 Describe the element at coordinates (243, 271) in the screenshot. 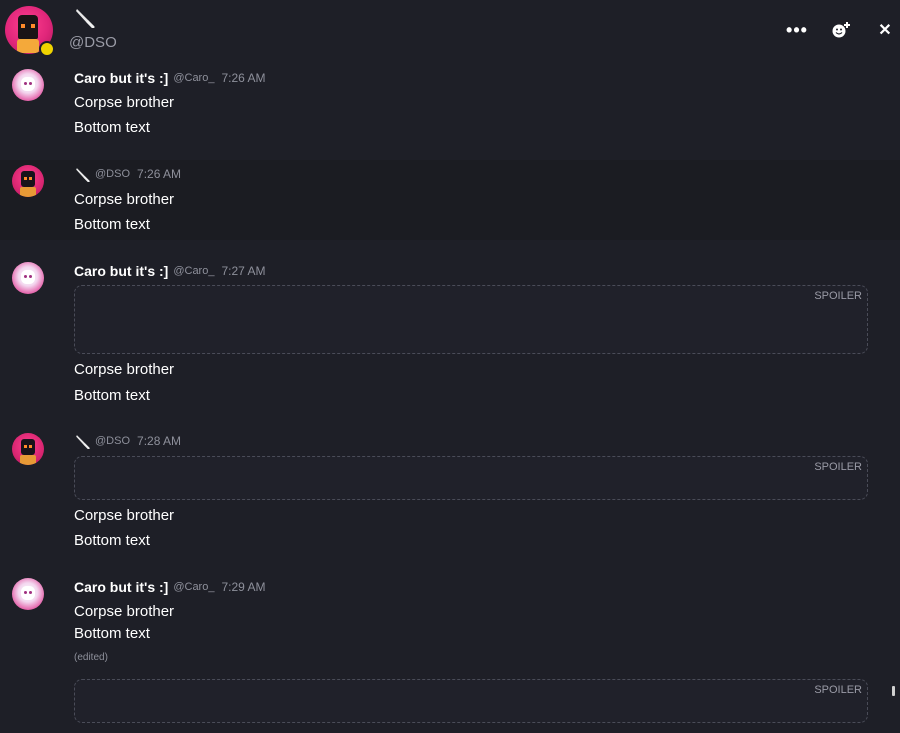

I see `message-timestamp: 7:27 AM` at that location.